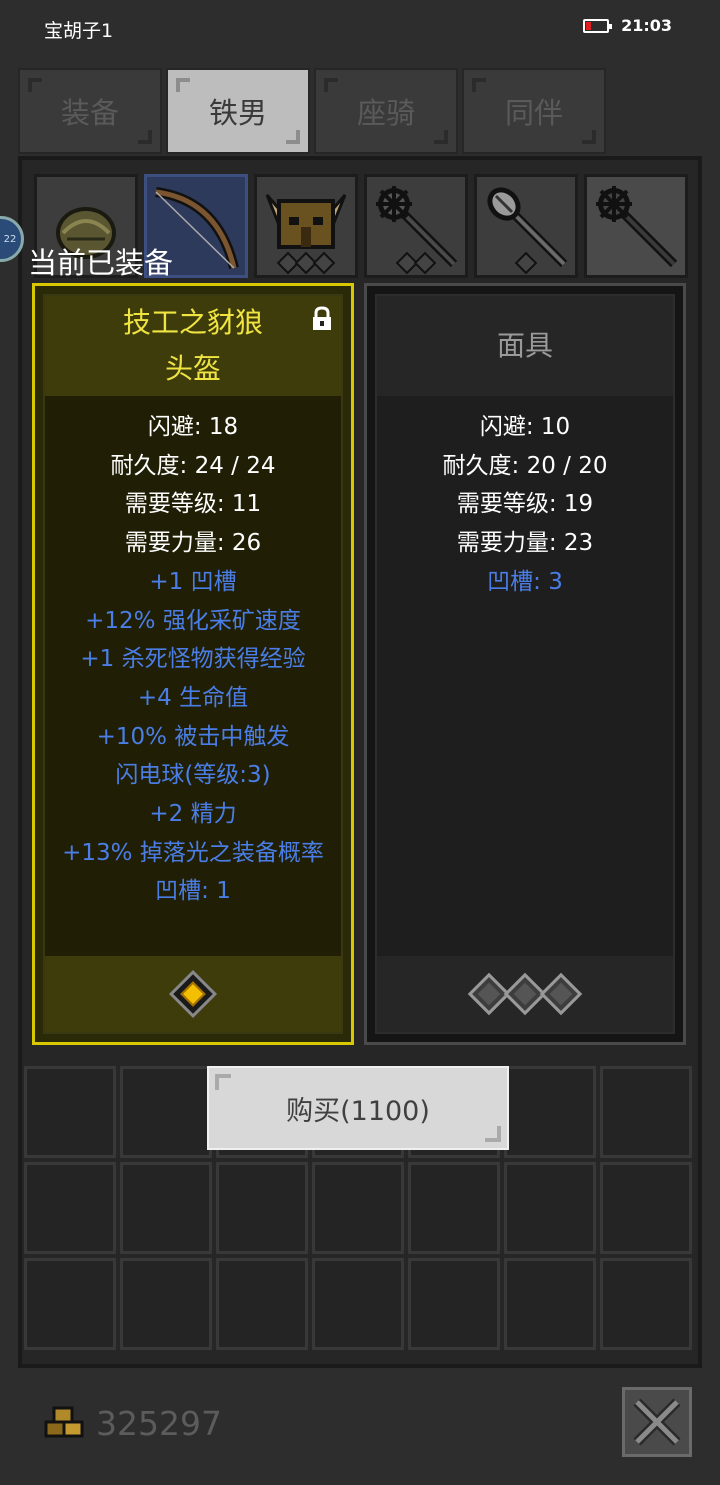 The width and height of the screenshot is (720, 1485). I want to click on gold-gem-socket-icon, so click(193, 994).